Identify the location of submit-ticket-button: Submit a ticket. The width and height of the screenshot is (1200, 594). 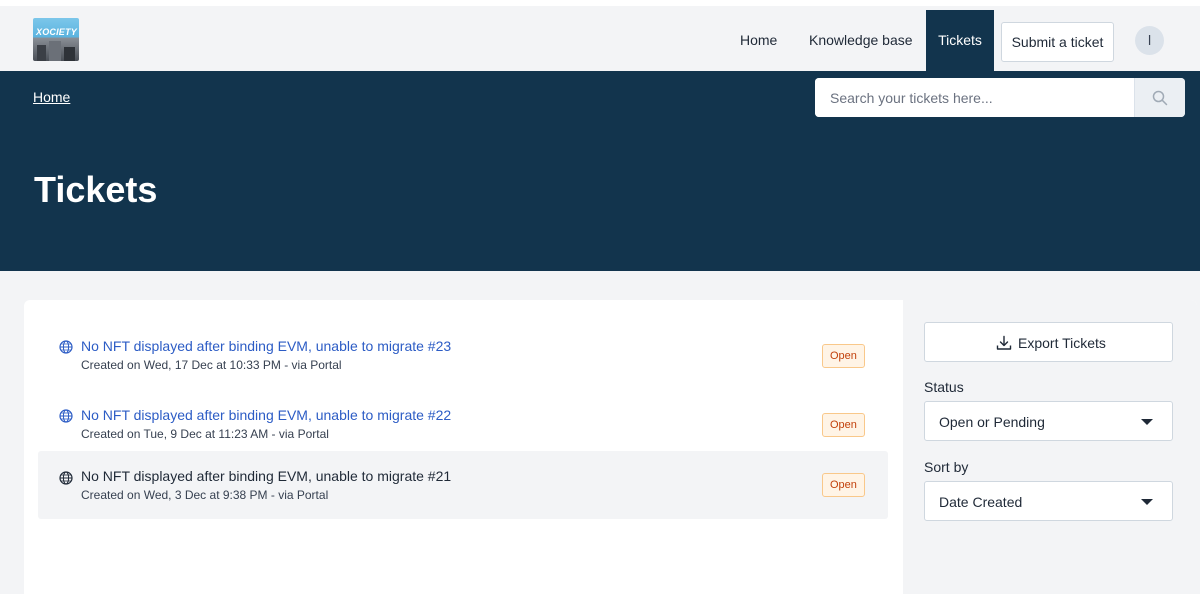
(1057, 42).